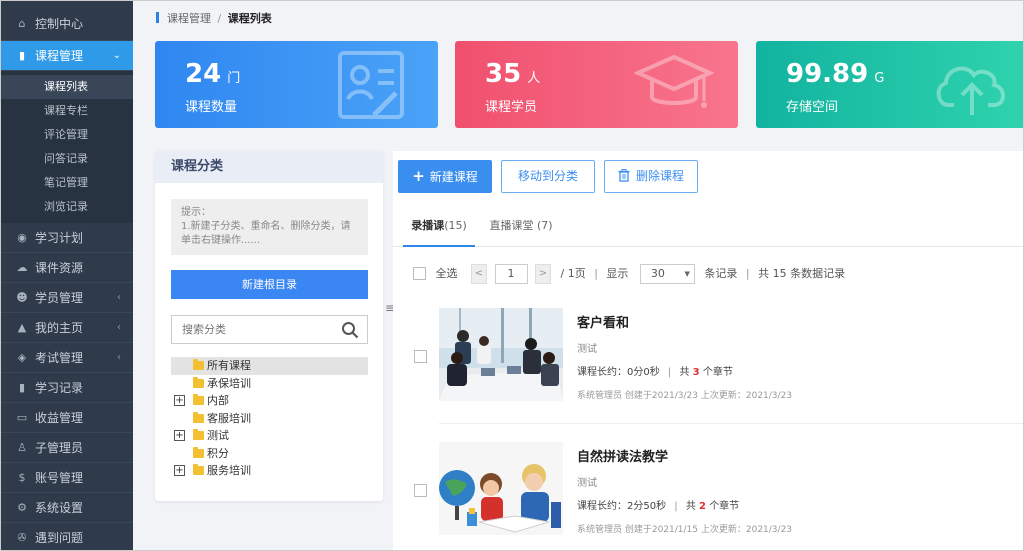 The image size is (1024, 551). Describe the element at coordinates (269, 384) in the screenshot. I see `tree-node: 承保培训` at that location.